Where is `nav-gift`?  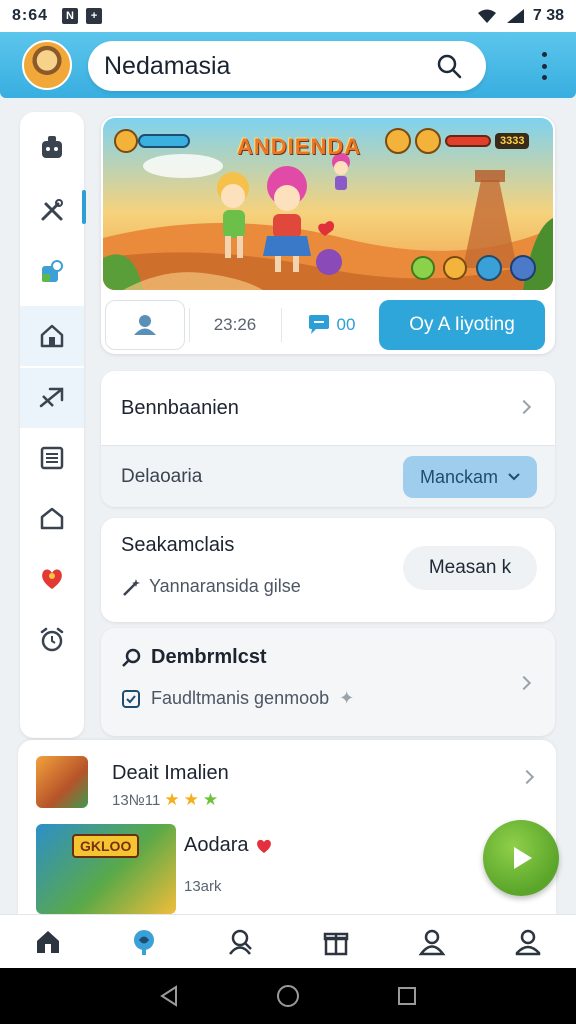 nav-gift is located at coordinates (336, 942).